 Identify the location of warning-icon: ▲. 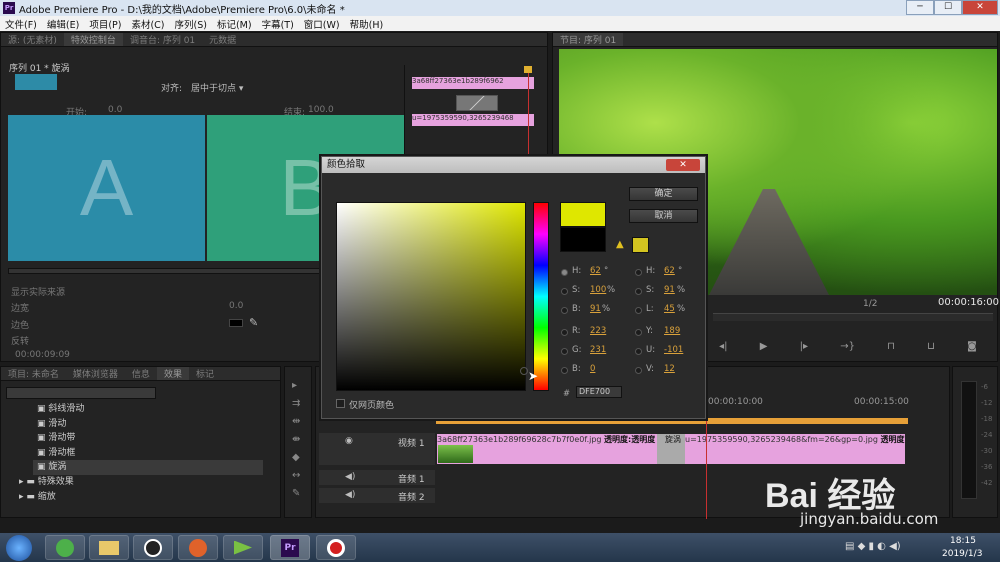
(620, 244).